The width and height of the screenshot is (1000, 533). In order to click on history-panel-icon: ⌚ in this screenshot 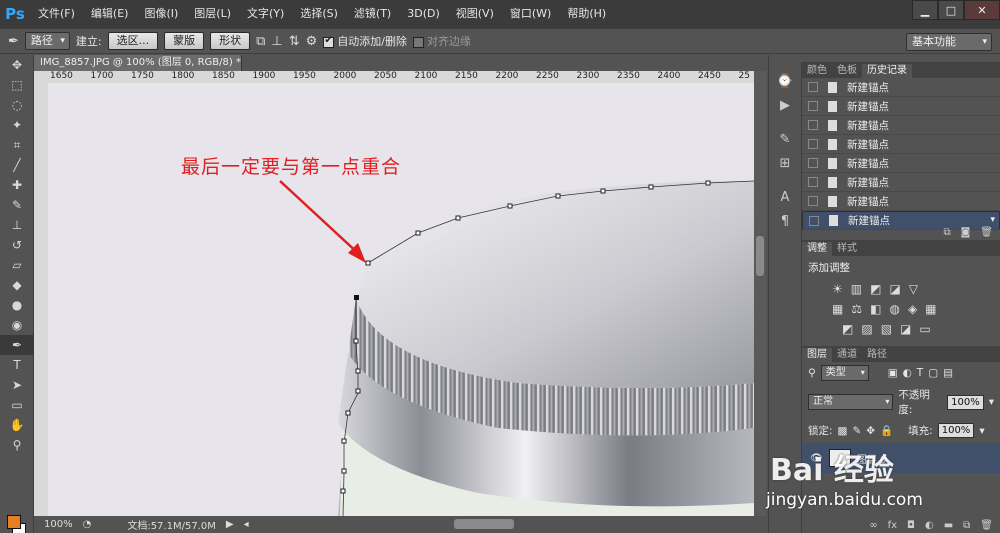, I will do `click(785, 81)`.